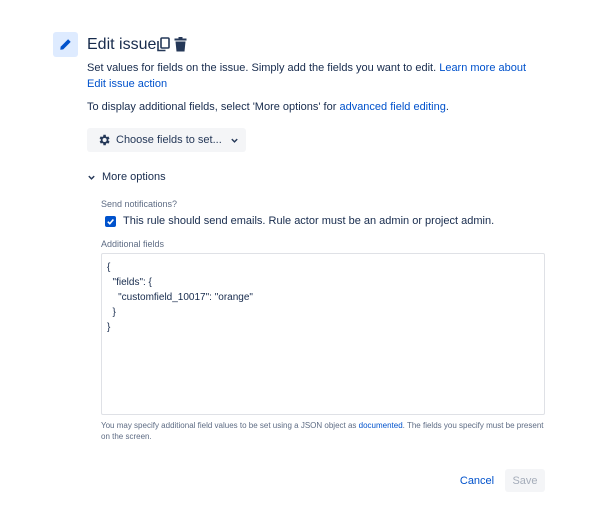  I want to click on trash-icon, so click(180, 44).